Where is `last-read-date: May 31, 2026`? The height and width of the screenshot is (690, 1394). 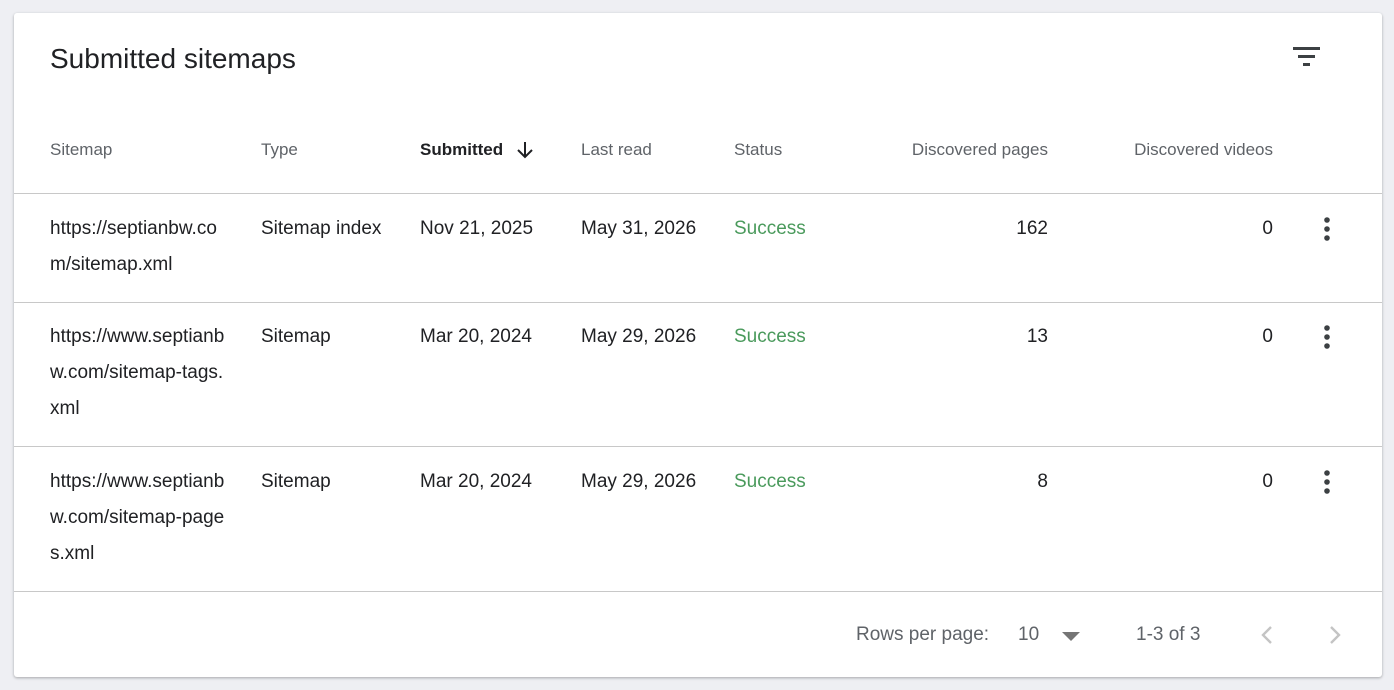
last-read-date: May 31, 2026 is located at coordinates (639, 228).